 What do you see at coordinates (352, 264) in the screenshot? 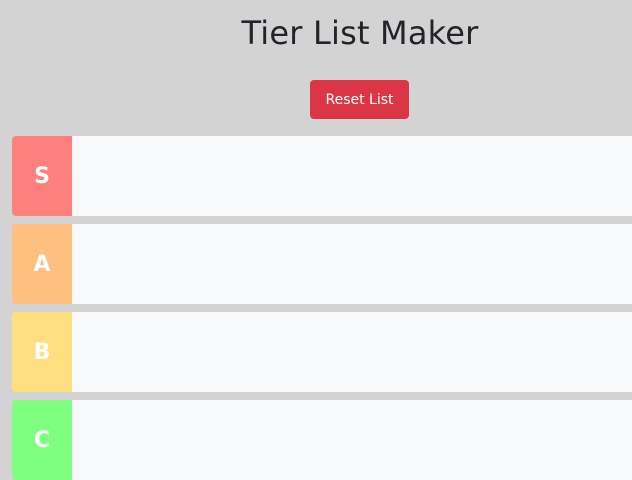
I see `tier-dropzone-a` at bounding box center [352, 264].